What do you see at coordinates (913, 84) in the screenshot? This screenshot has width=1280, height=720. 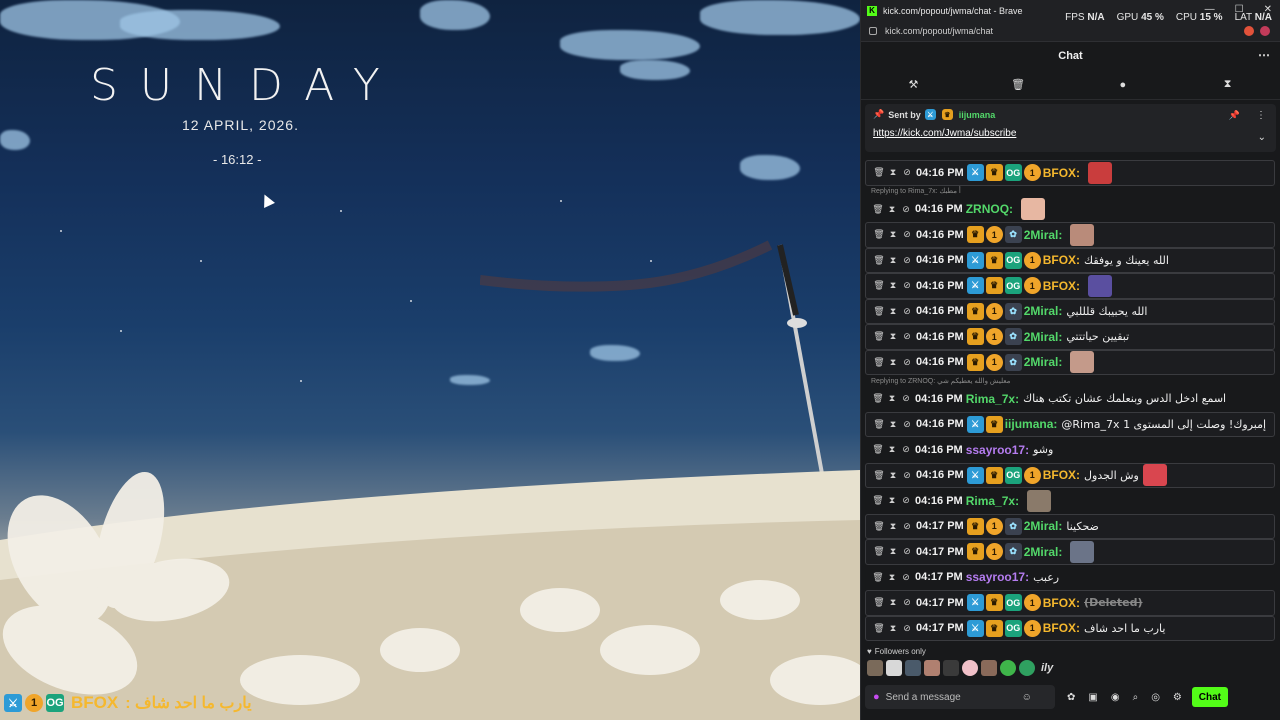 I see `ban-hammer-icon: ⚒` at bounding box center [913, 84].